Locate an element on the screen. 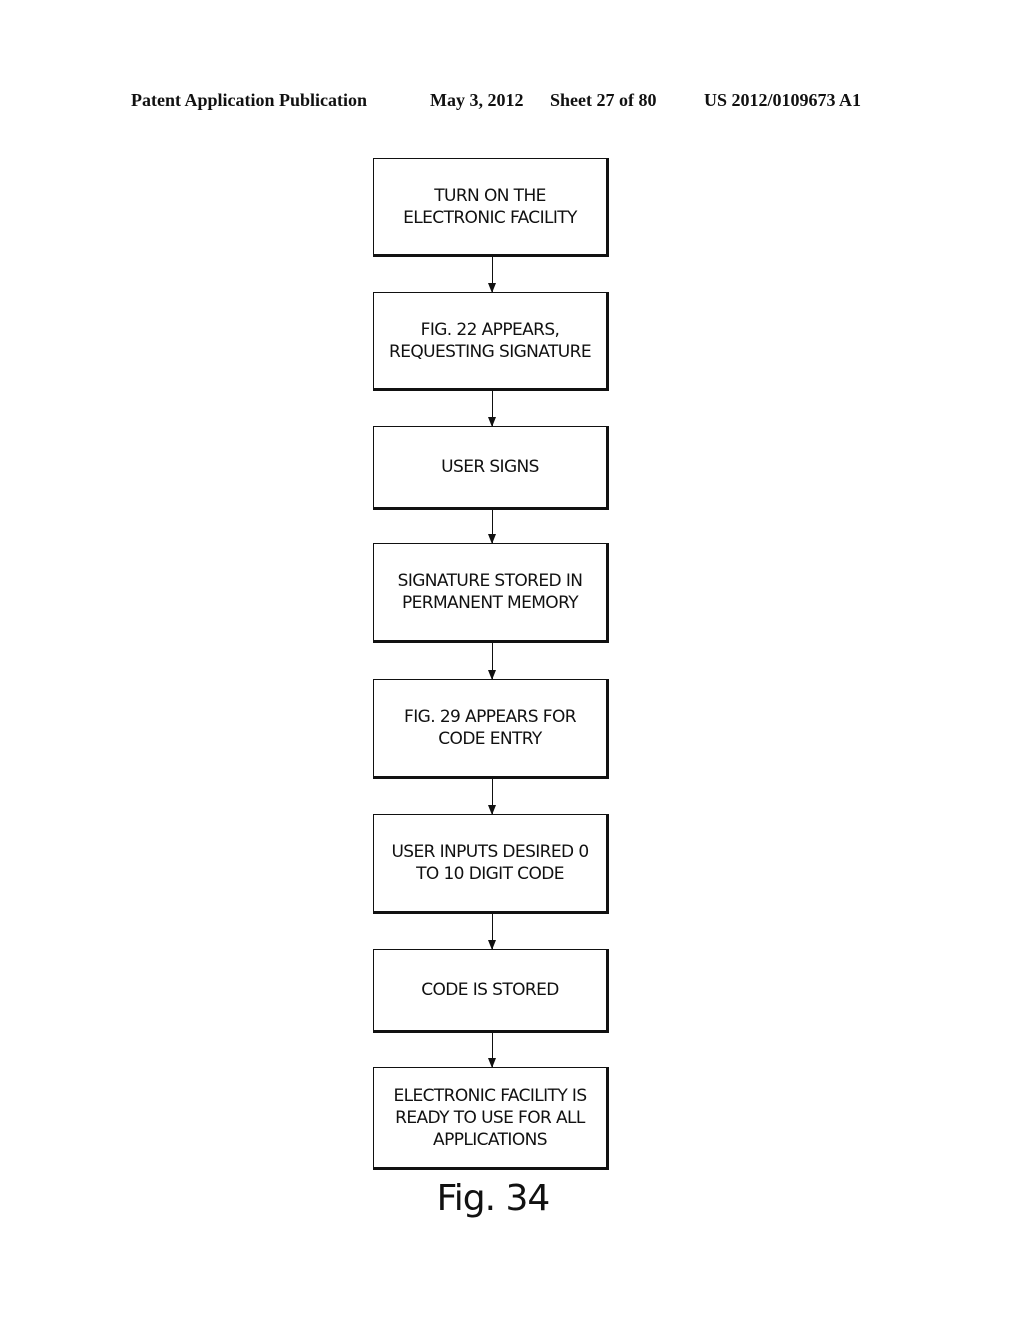 This screenshot has height=1320, width=1024. flow-step-1: TURN ON THE ELECTRONIC FACILITY is located at coordinates (491, 207).